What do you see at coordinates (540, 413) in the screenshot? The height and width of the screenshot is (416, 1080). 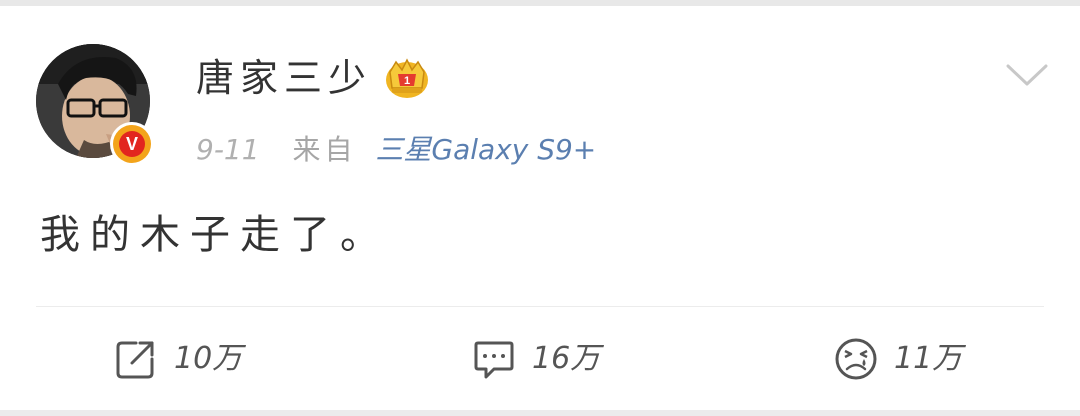 I see `bottom-separator` at bounding box center [540, 413].